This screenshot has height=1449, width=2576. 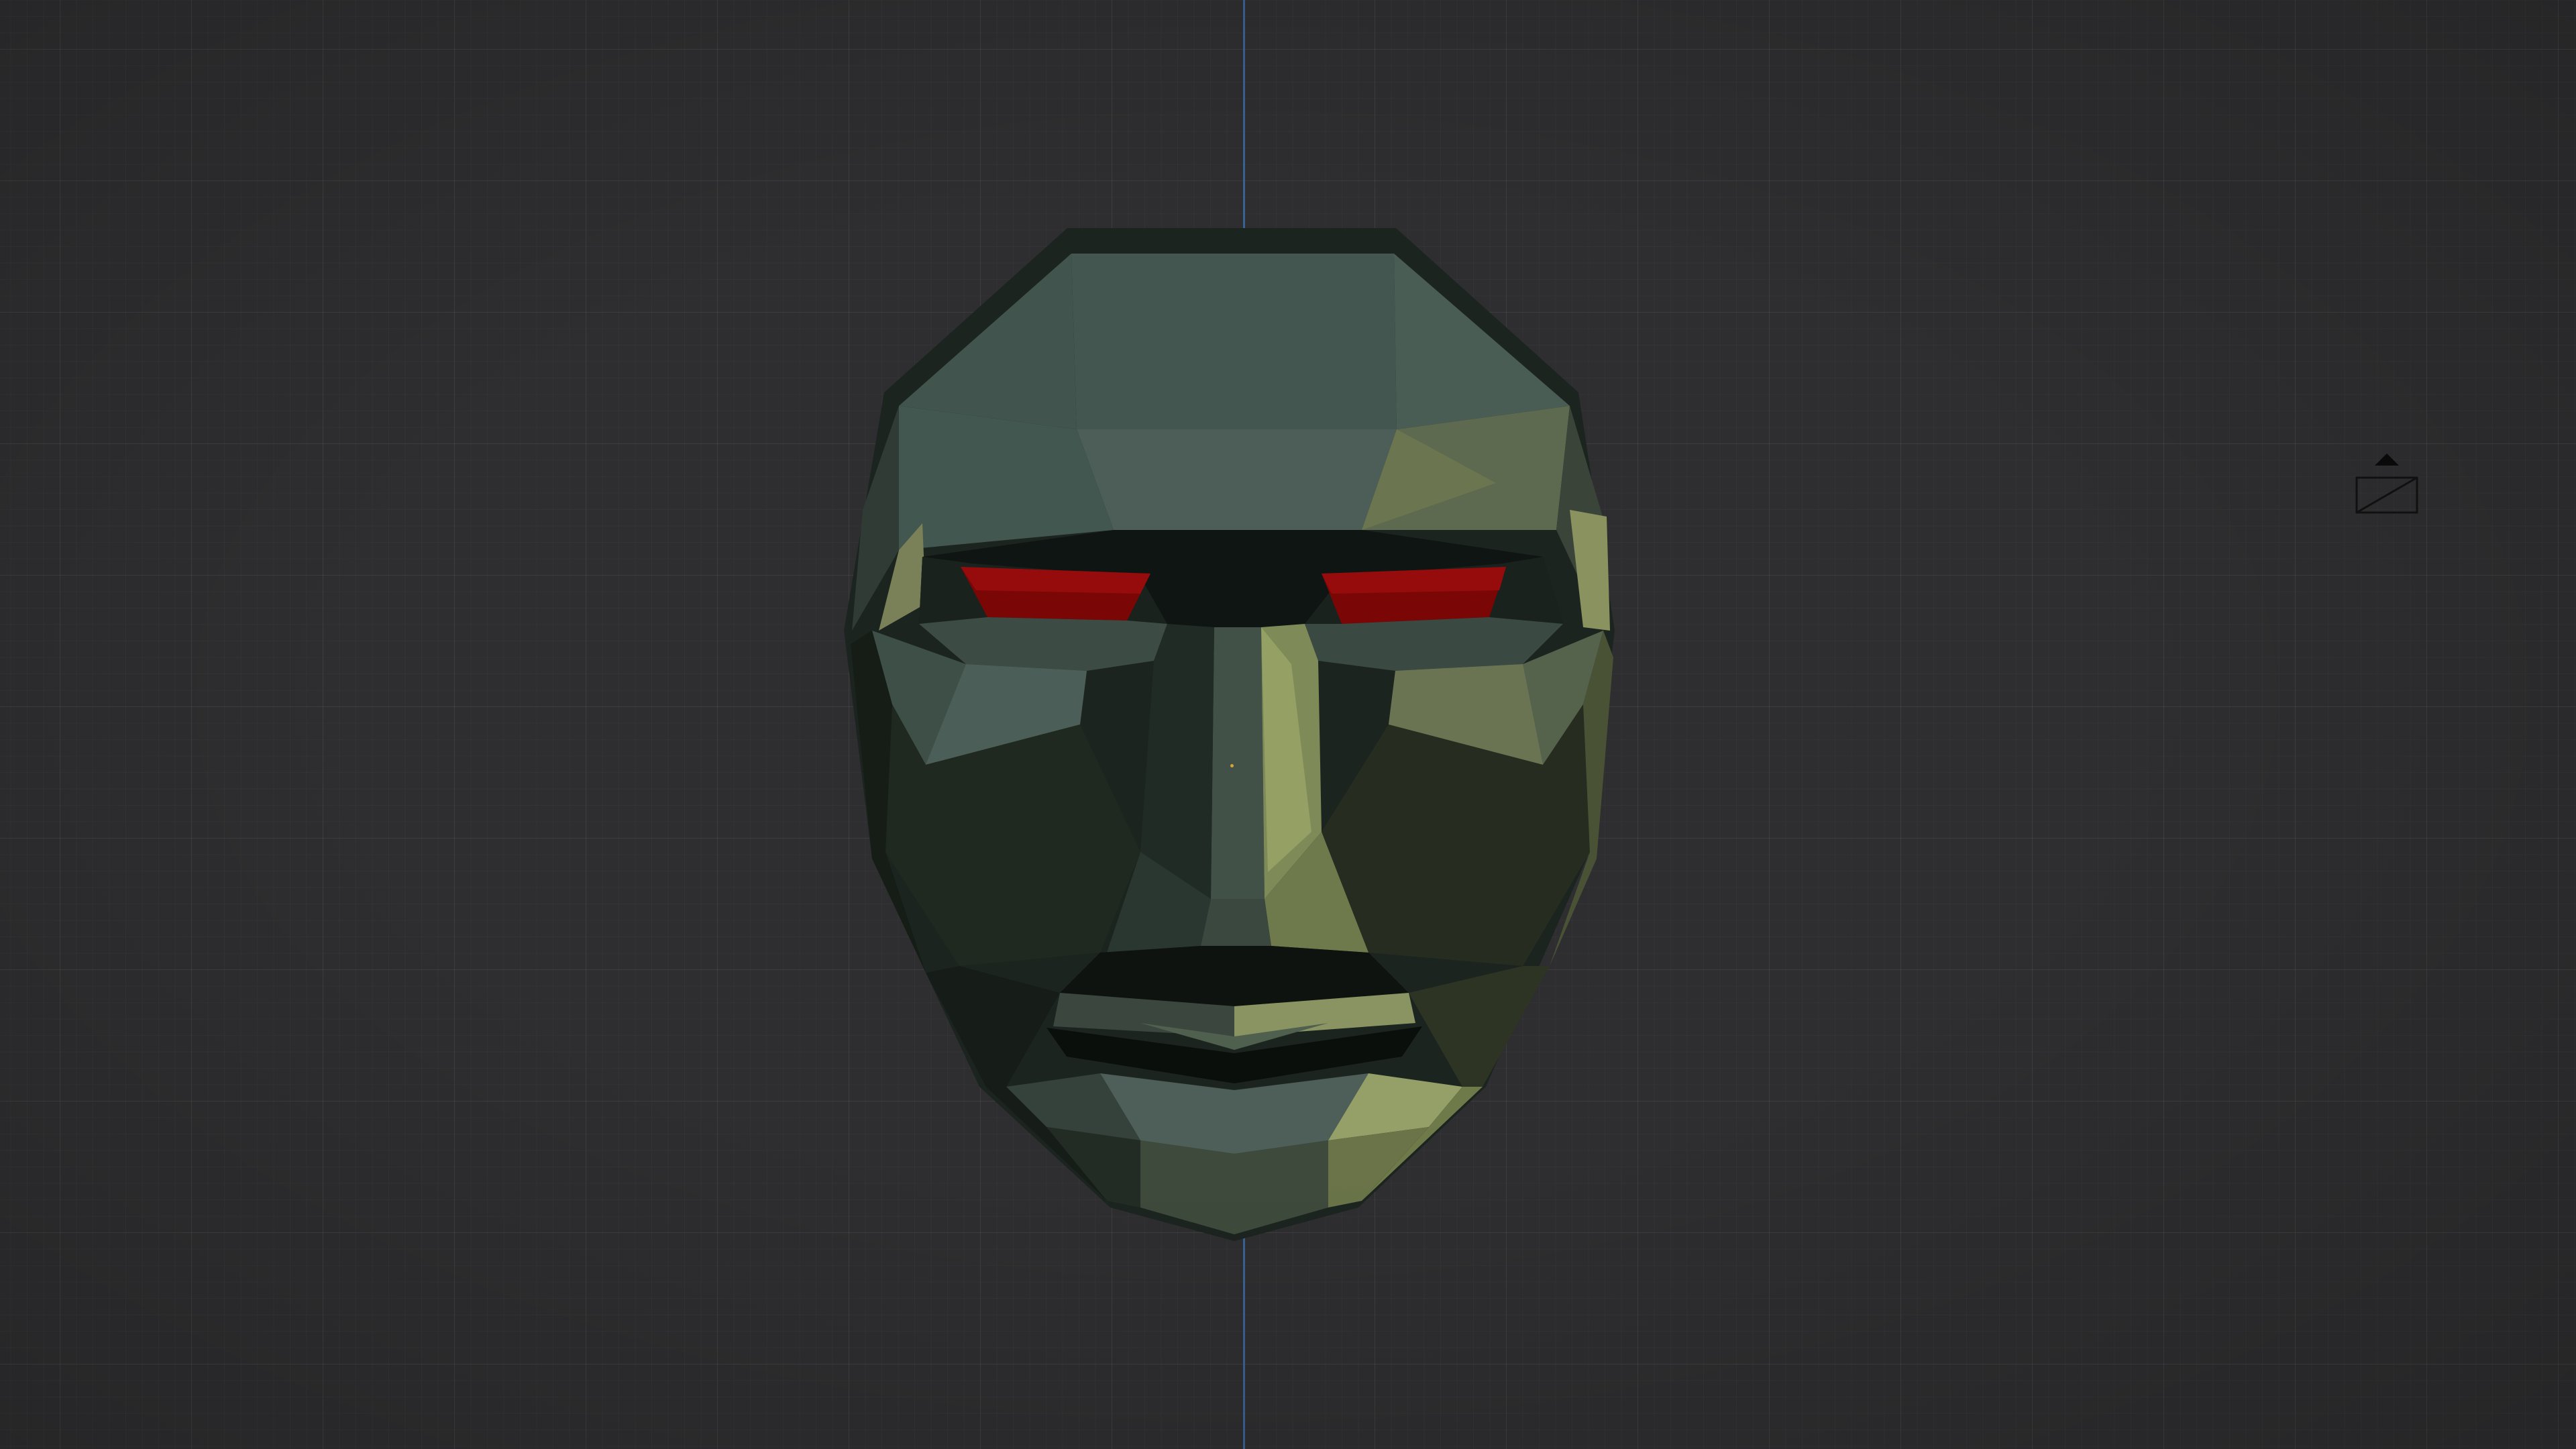 I want to click on camera-icon, so click(x=2386, y=487).